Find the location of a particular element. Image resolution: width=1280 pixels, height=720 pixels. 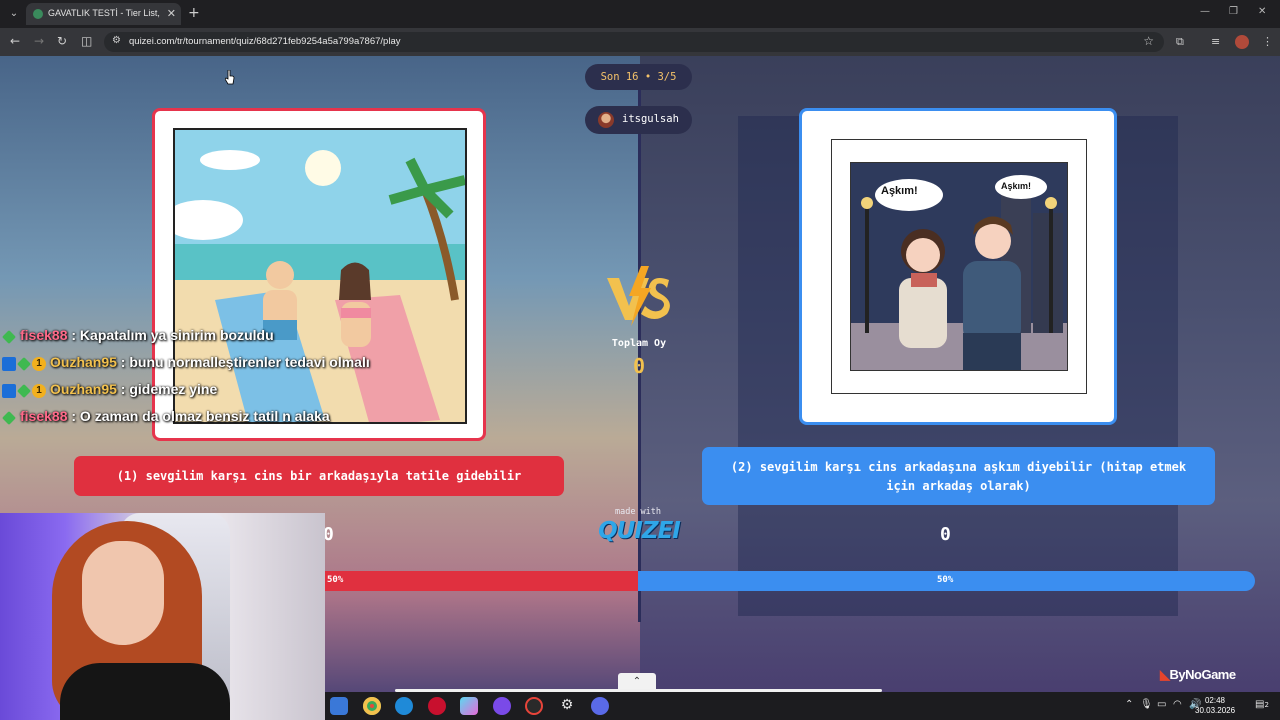

file-explorer-icon is located at coordinates (339, 706).